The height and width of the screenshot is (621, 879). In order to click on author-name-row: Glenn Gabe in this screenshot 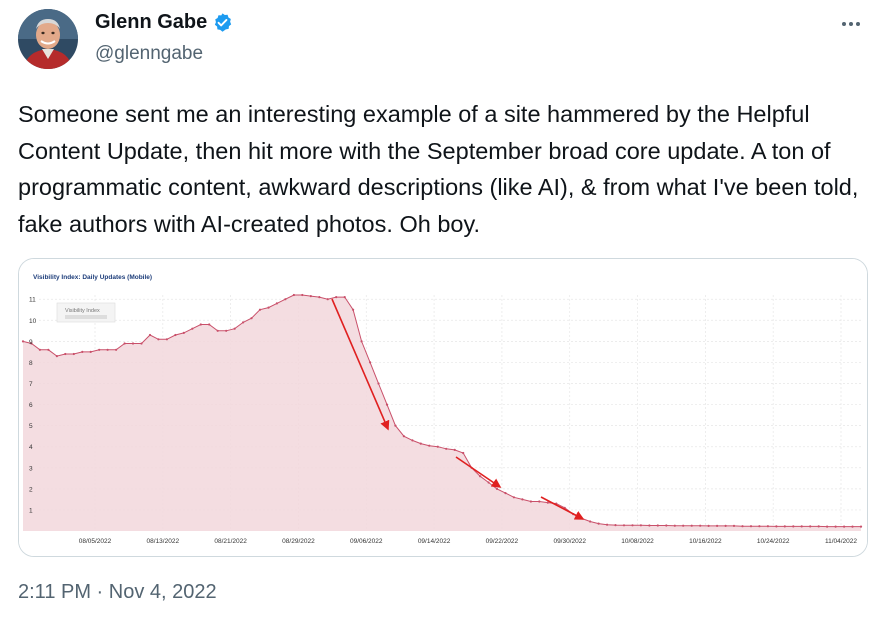, I will do `click(164, 22)`.